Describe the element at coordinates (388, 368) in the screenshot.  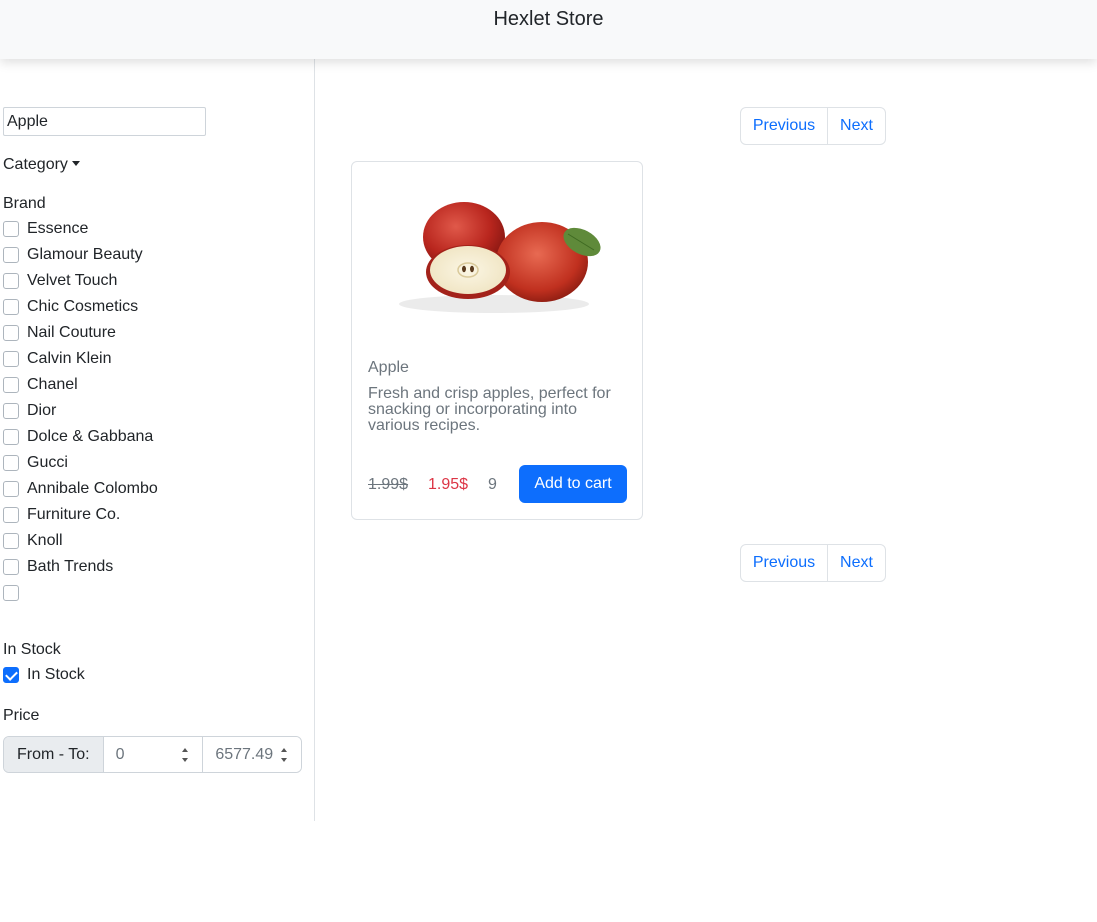
I see `product-title: Apple` at that location.